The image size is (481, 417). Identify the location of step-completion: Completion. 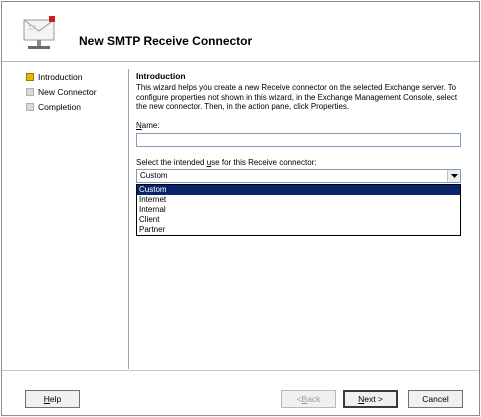
(53, 106).